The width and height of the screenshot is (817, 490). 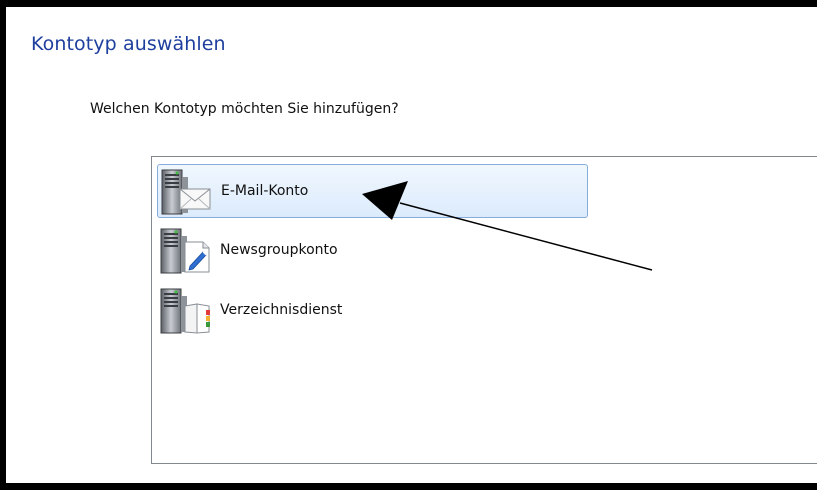 What do you see at coordinates (372, 311) in the screenshot?
I see `list-item-directory-service: Verzeichnisdienst` at bounding box center [372, 311].